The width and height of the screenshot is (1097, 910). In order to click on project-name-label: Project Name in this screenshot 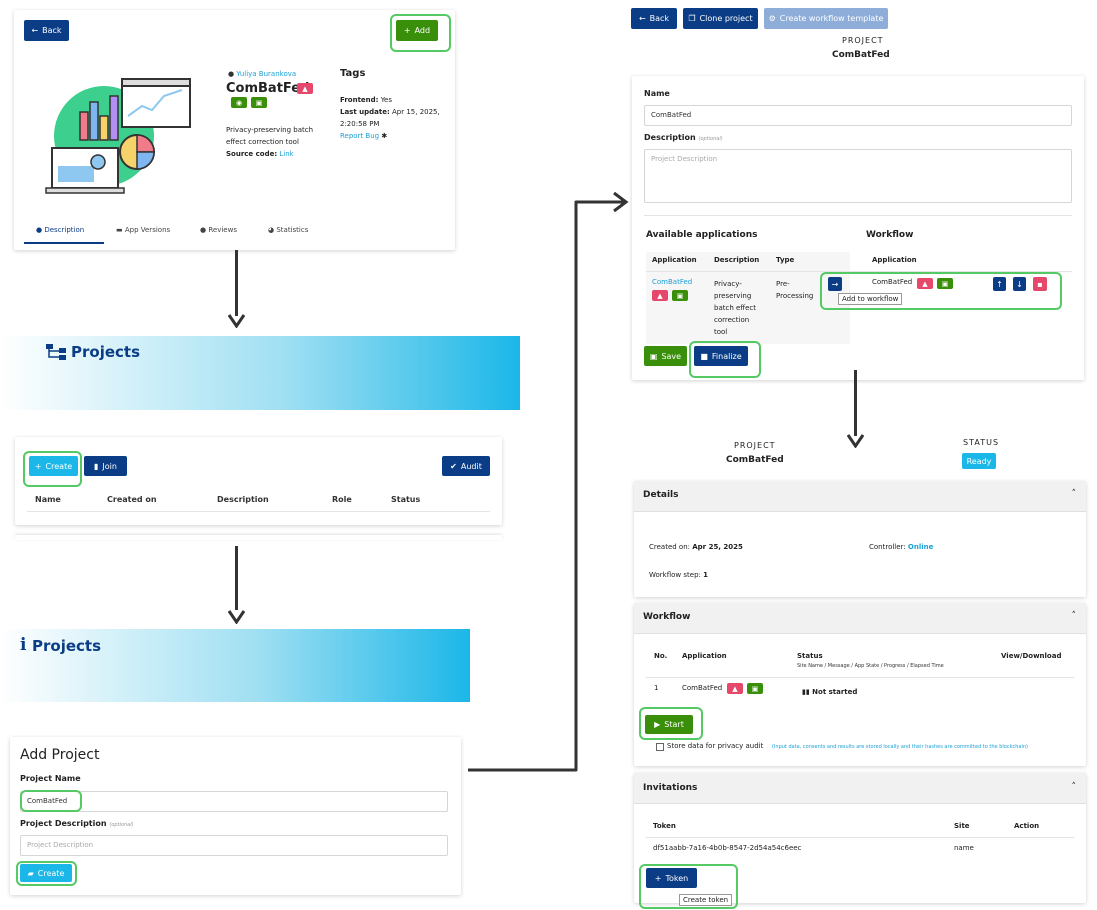, I will do `click(50, 778)`.